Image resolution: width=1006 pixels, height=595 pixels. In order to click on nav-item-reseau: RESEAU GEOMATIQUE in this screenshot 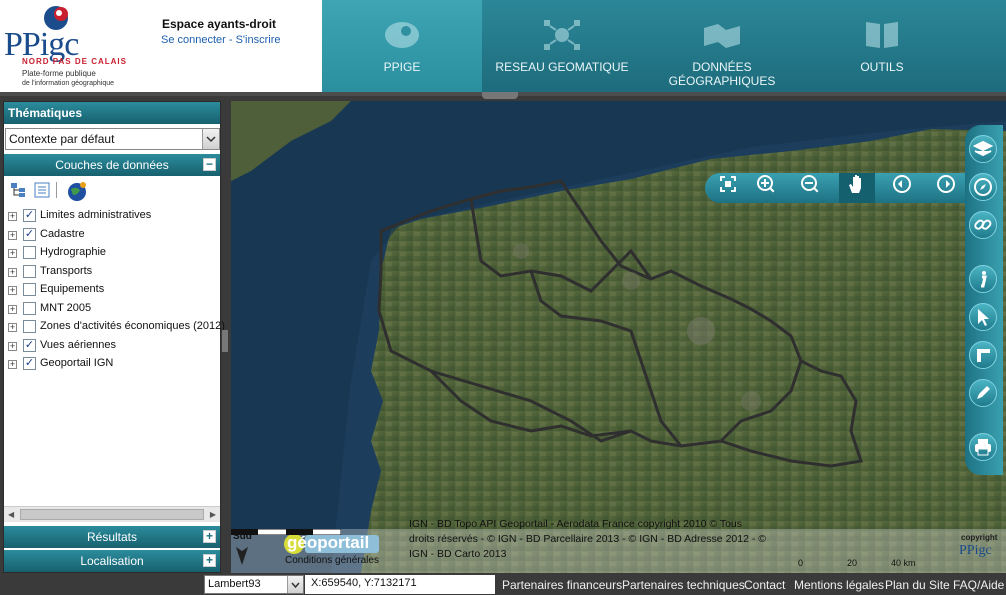, I will do `click(562, 47)`.